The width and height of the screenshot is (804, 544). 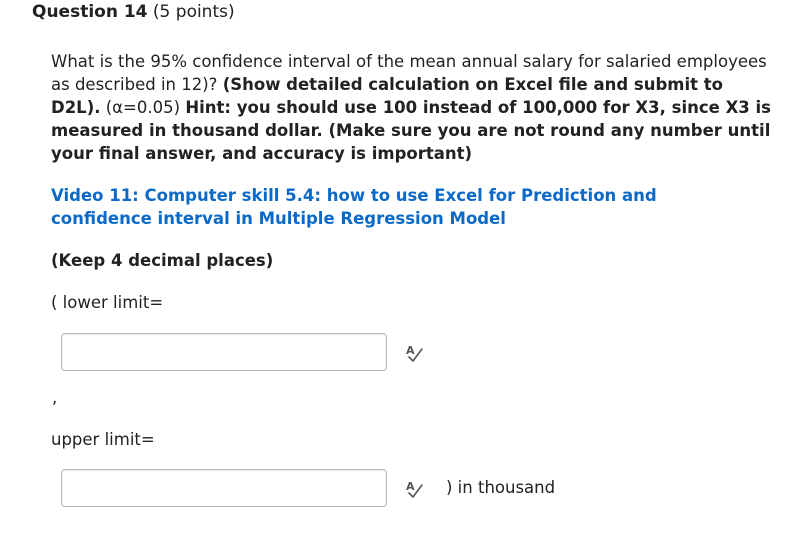 I want to click on upper-limit-input, so click(x=224, y=488).